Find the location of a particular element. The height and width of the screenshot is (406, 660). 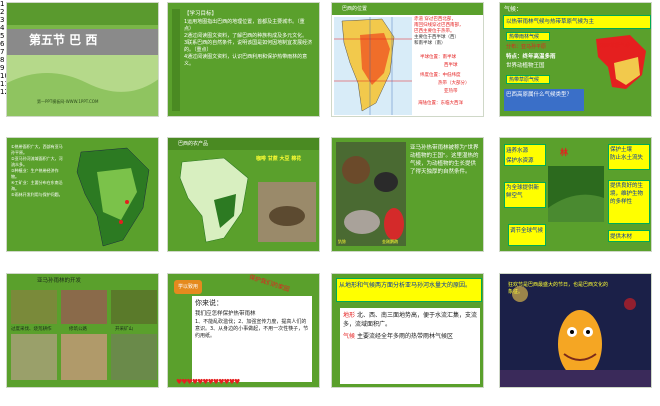

slide-3-map is located at coordinates (373, 66).